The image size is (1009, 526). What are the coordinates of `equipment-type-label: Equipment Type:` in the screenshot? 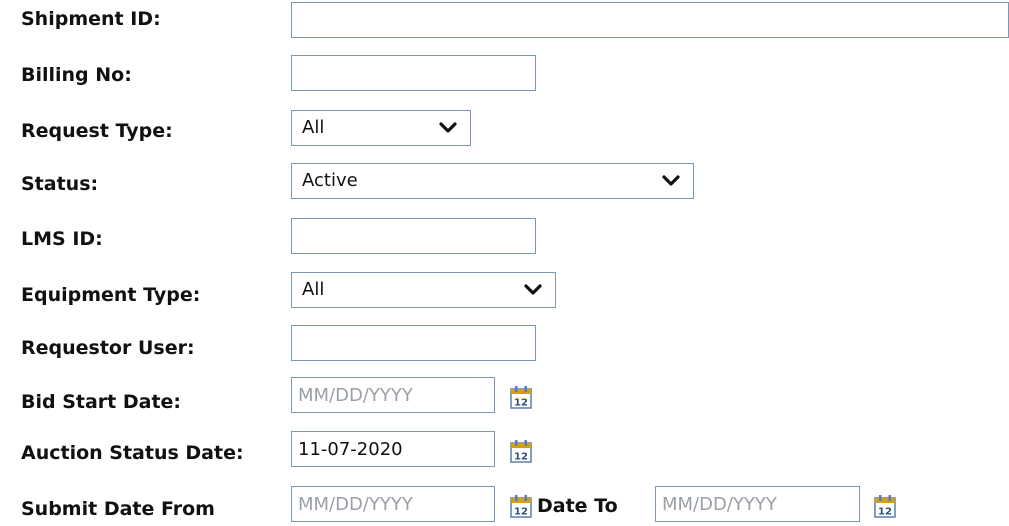 It's located at (111, 295).